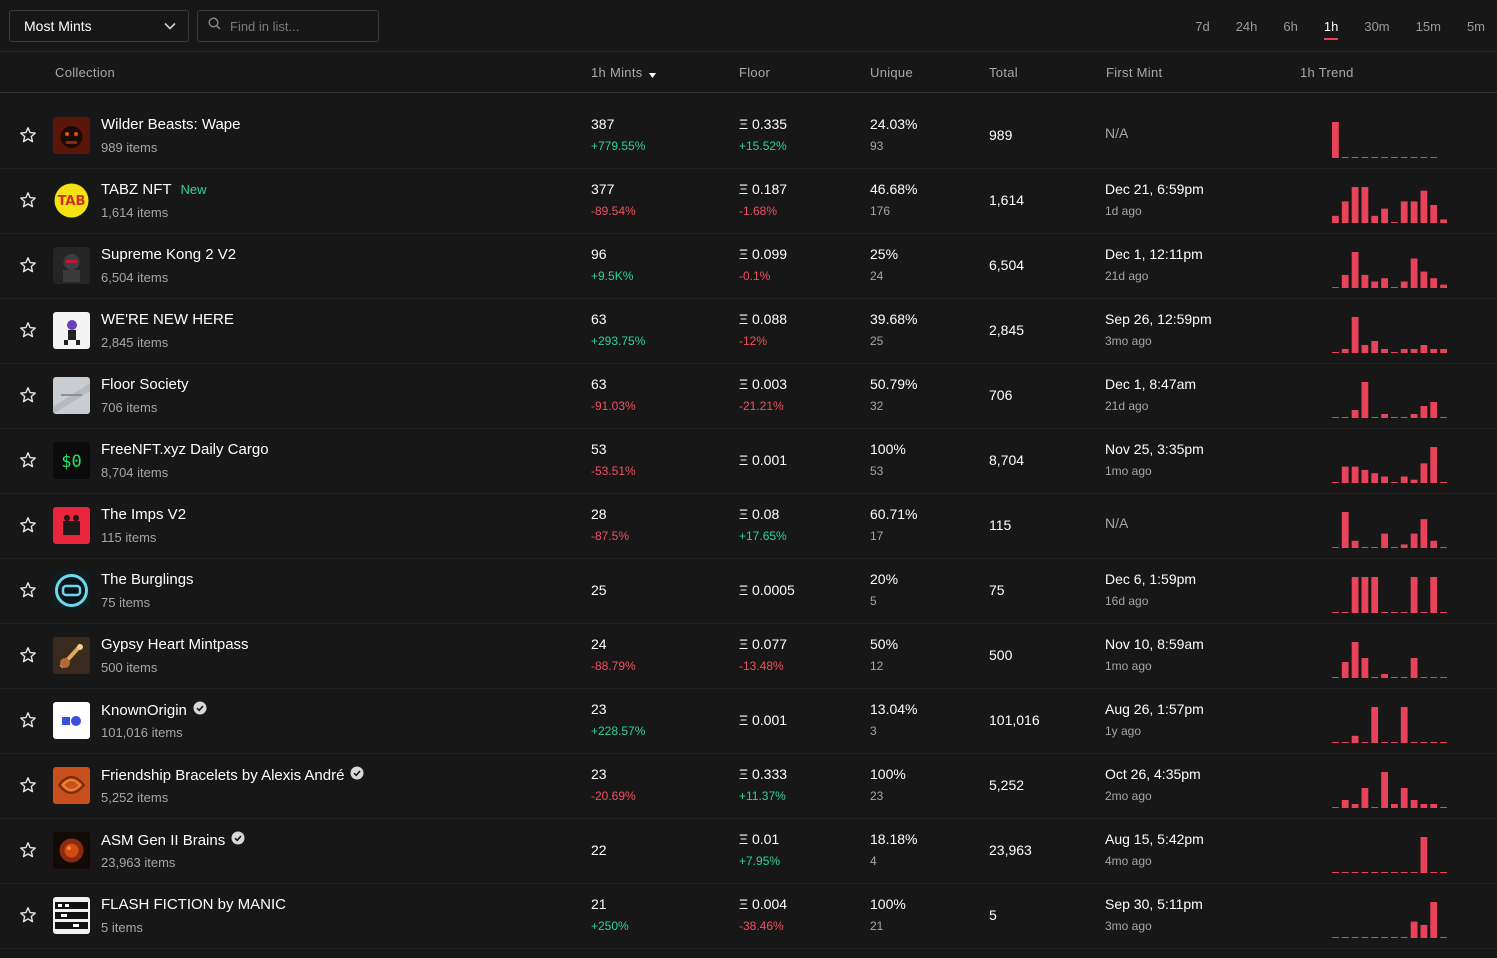 The height and width of the screenshot is (958, 1497). What do you see at coordinates (147, 579) in the screenshot?
I see `collection-name: The Burglings` at bounding box center [147, 579].